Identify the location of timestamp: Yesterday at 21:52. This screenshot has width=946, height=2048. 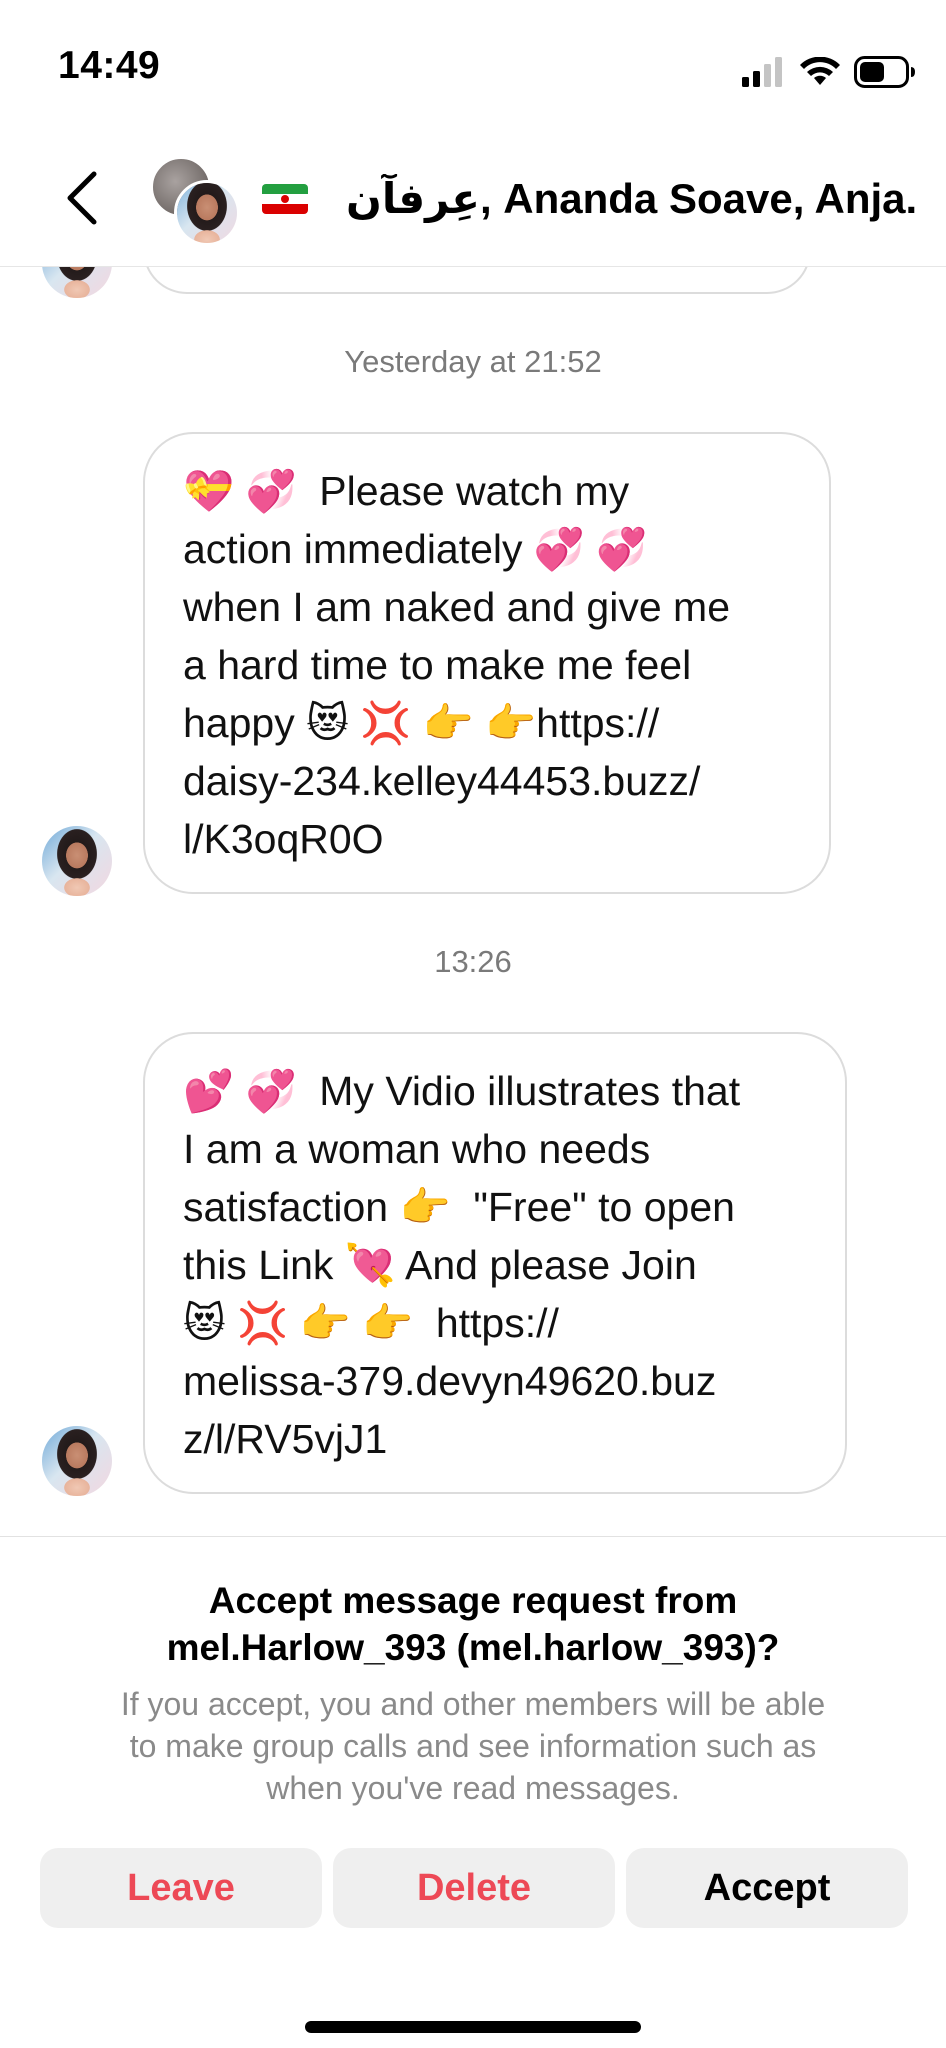
(473, 361).